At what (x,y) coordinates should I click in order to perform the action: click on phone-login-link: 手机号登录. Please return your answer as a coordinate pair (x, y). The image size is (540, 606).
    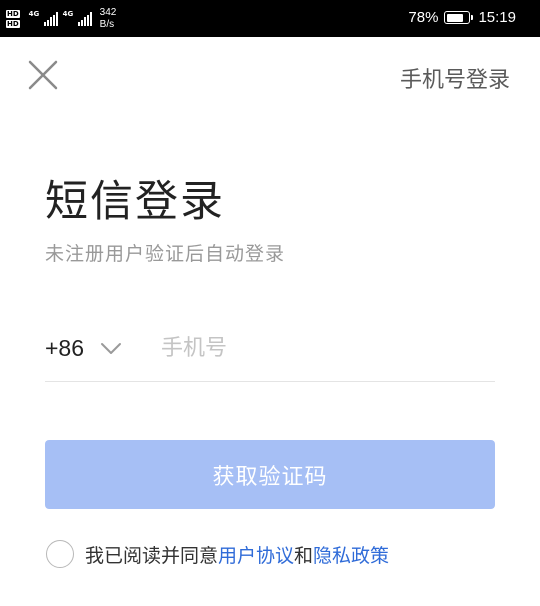
    Looking at the image, I should click on (455, 78).